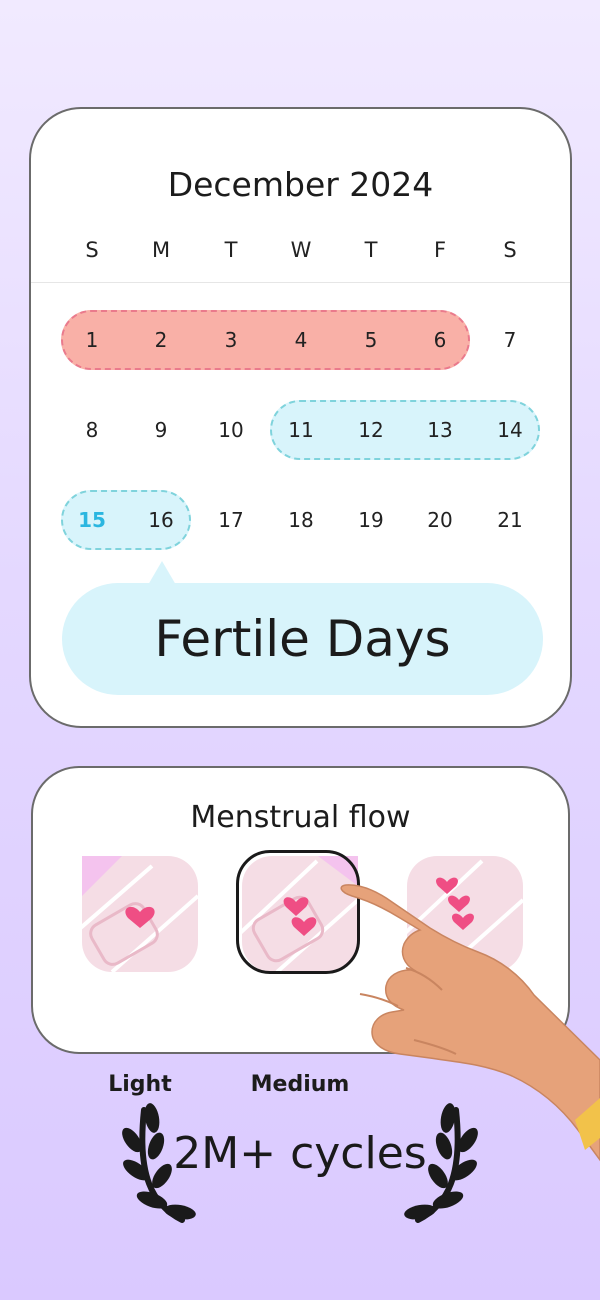  Describe the element at coordinates (470, 1023) in the screenshot. I see `pointing-hand-icon` at that location.